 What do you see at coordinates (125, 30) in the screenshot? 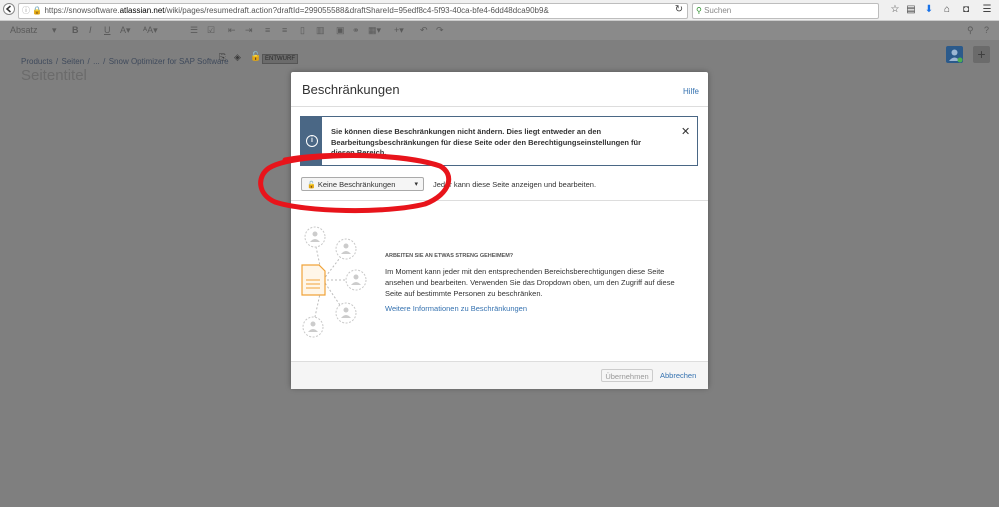
I see `text-color-icon: A▾` at bounding box center [125, 30].